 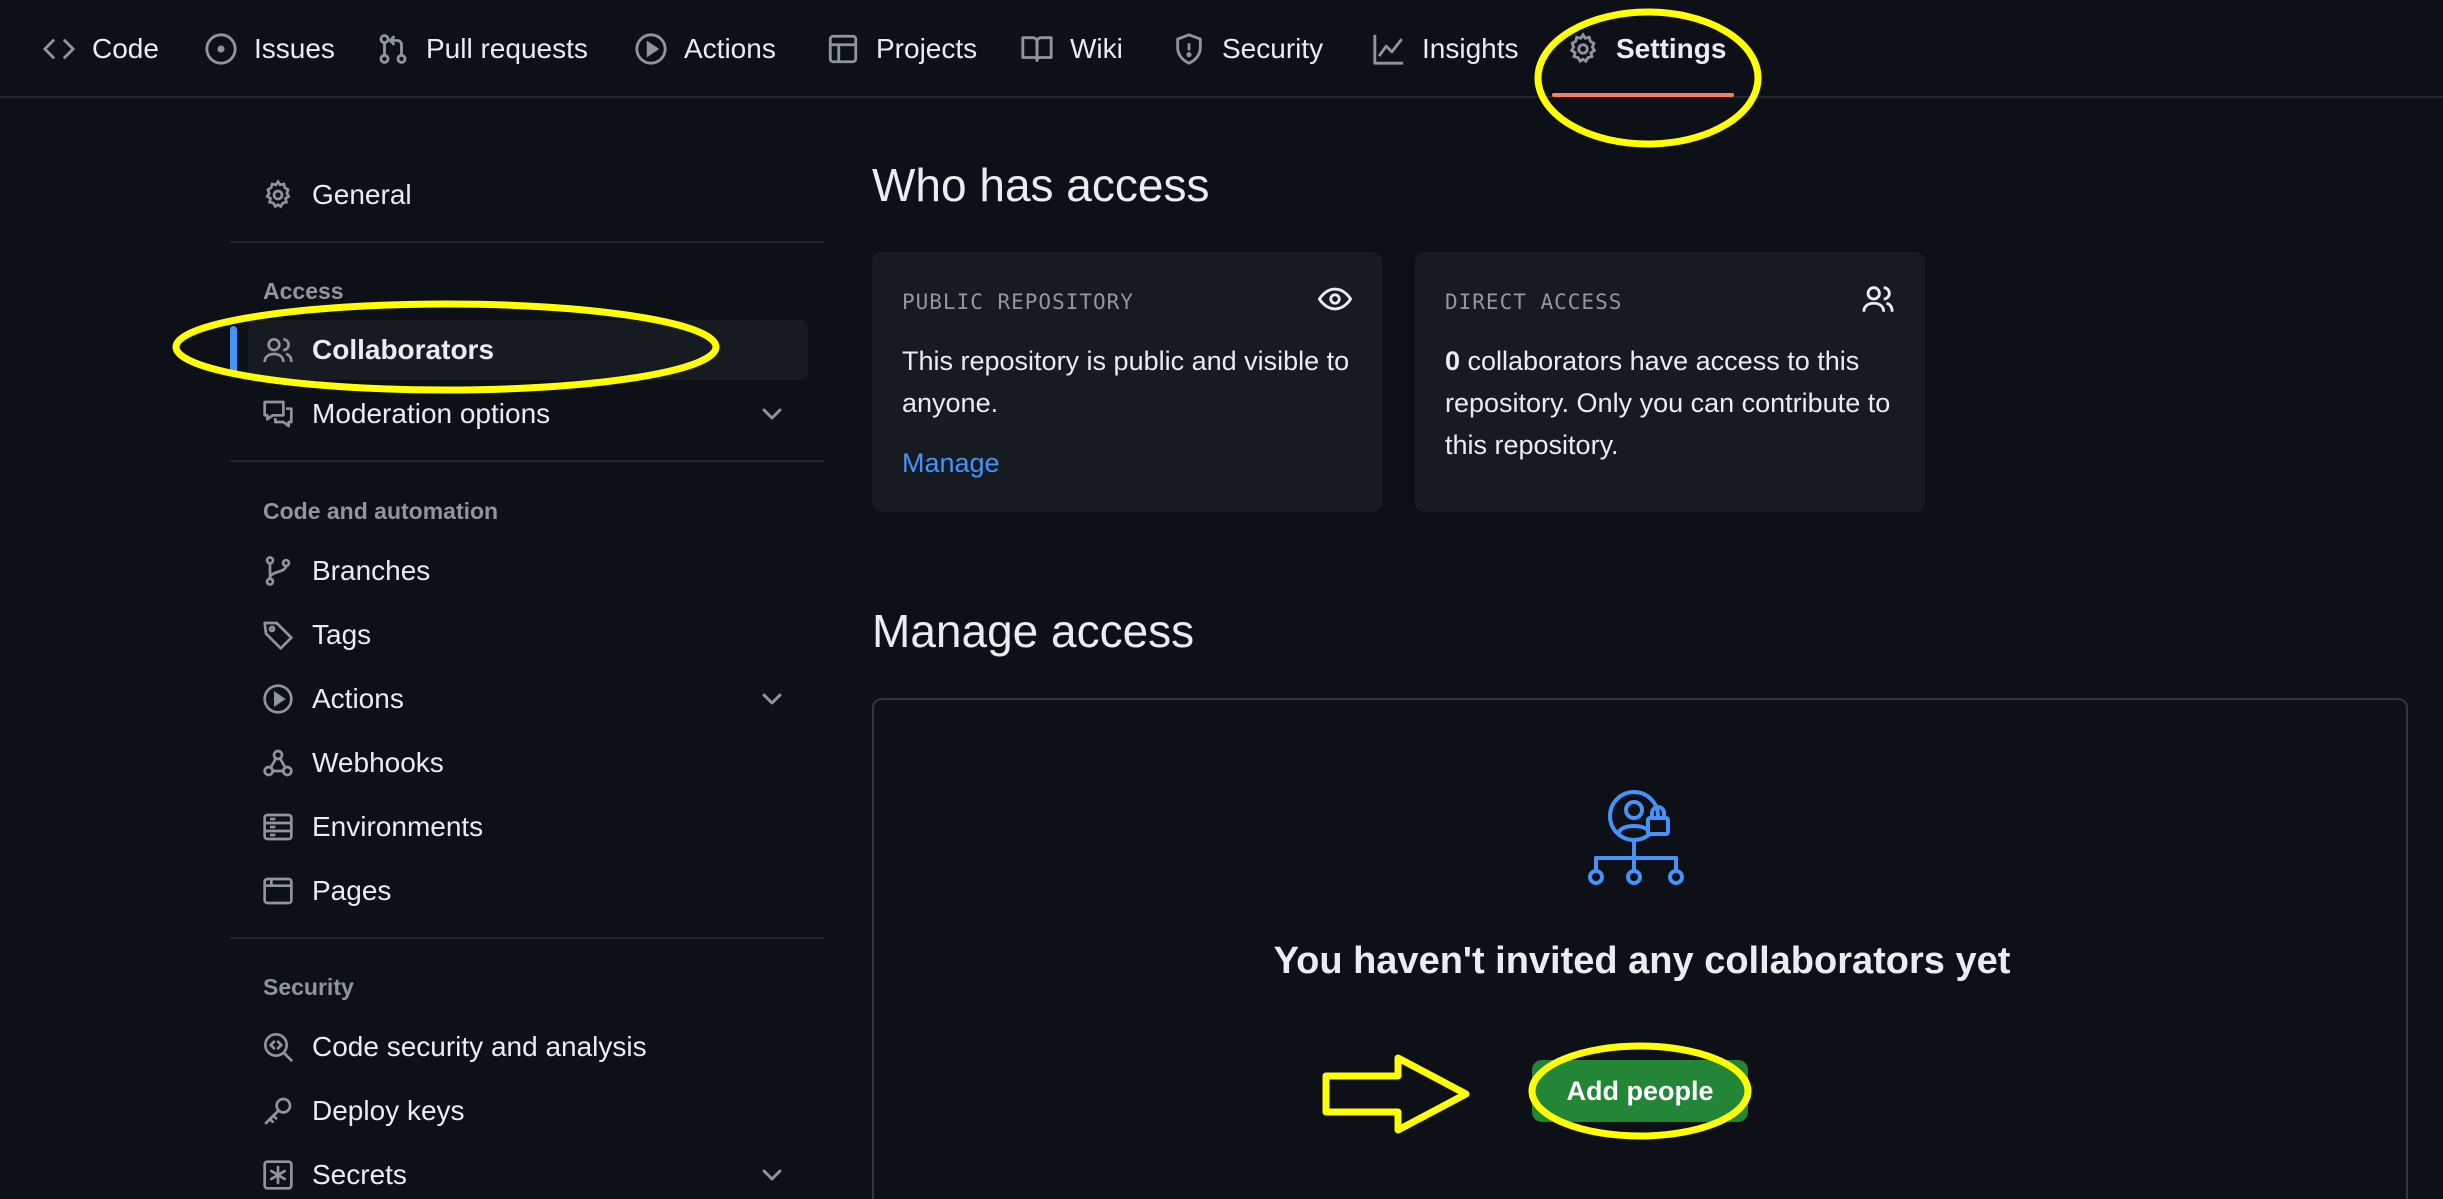 I want to click on sidebar-item-label: Tags, so click(x=342, y=634).